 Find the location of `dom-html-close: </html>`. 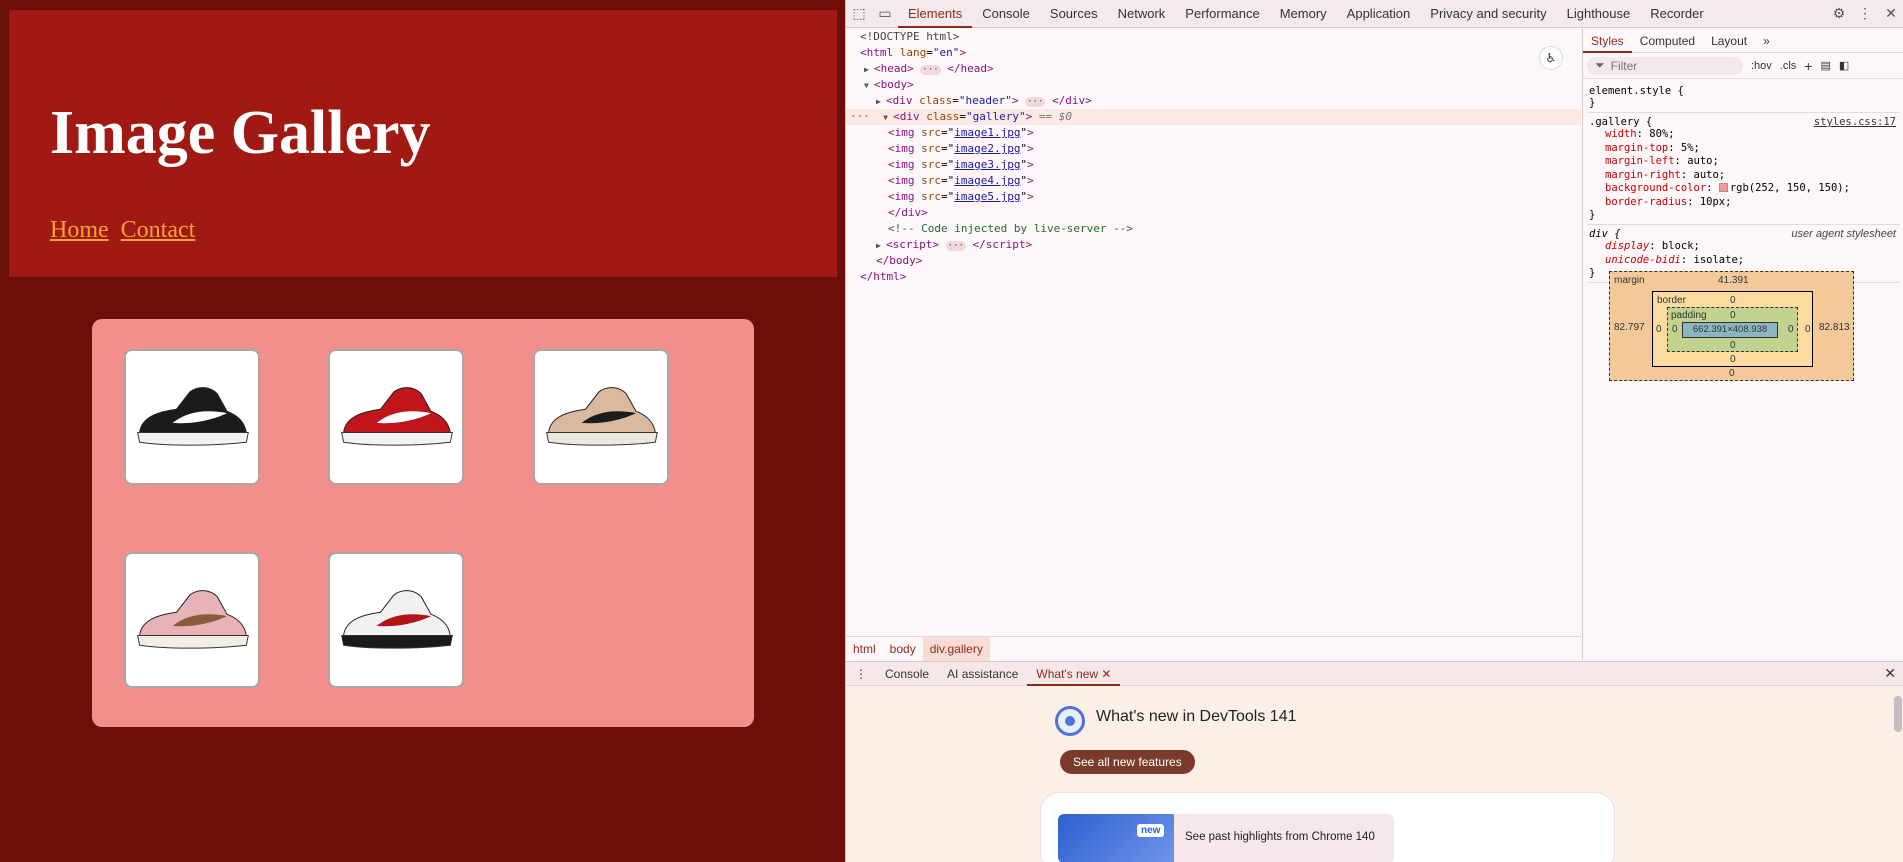

dom-html-close: </html> is located at coordinates (883, 277).